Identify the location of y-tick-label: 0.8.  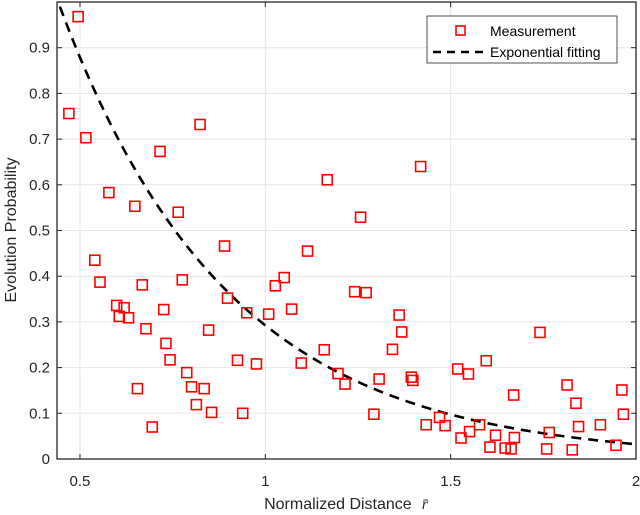
(39, 93).